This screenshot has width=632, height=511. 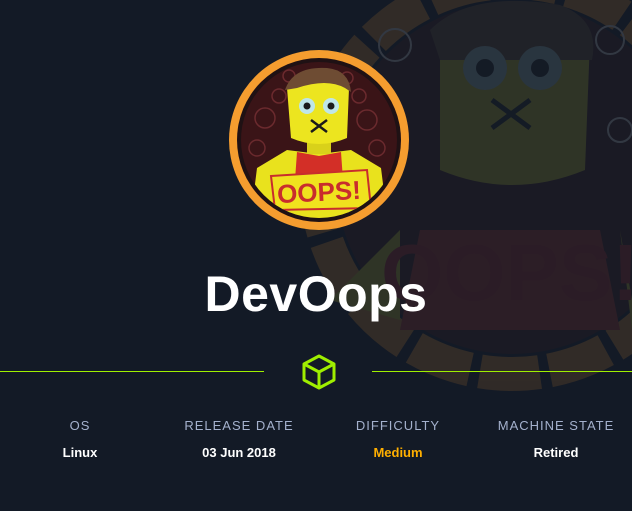 I want to click on info-label-machine-state: MACHINE STATE, so click(x=556, y=425).